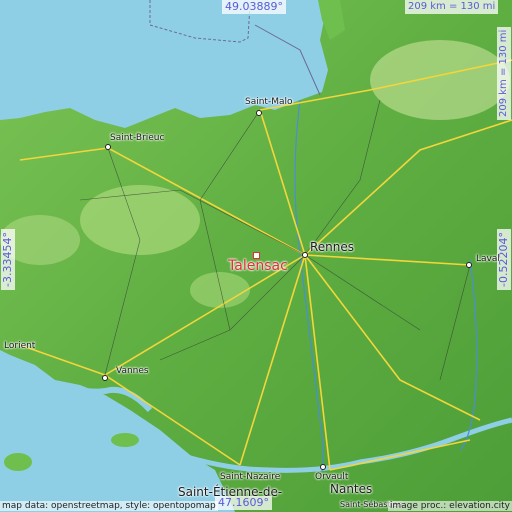  I want to click on west-longitude-label: -3.33454°, so click(8, 259).